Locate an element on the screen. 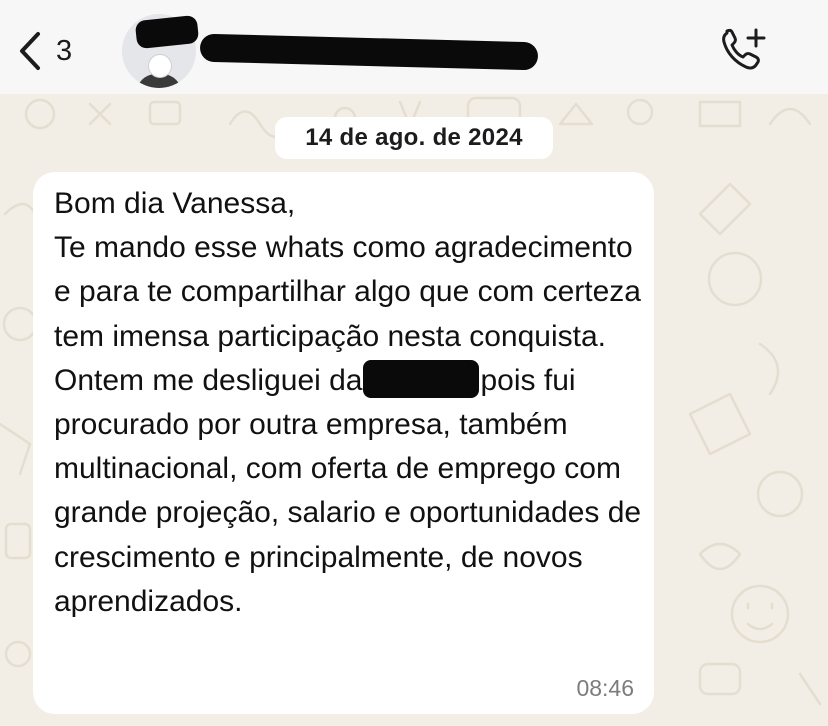 The image size is (828, 726). message-time: 08:46 is located at coordinates (605, 688).